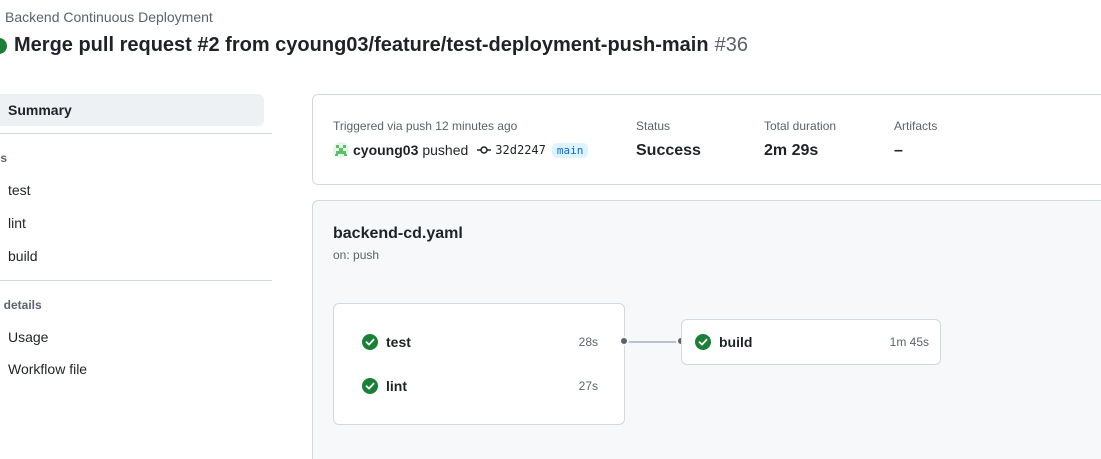 The height and width of the screenshot is (459, 1101). What do you see at coordinates (425, 126) in the screenshot?
I see `trigger-label: Triggered via push 12 minutes ago` at bounding box center [425, 126].